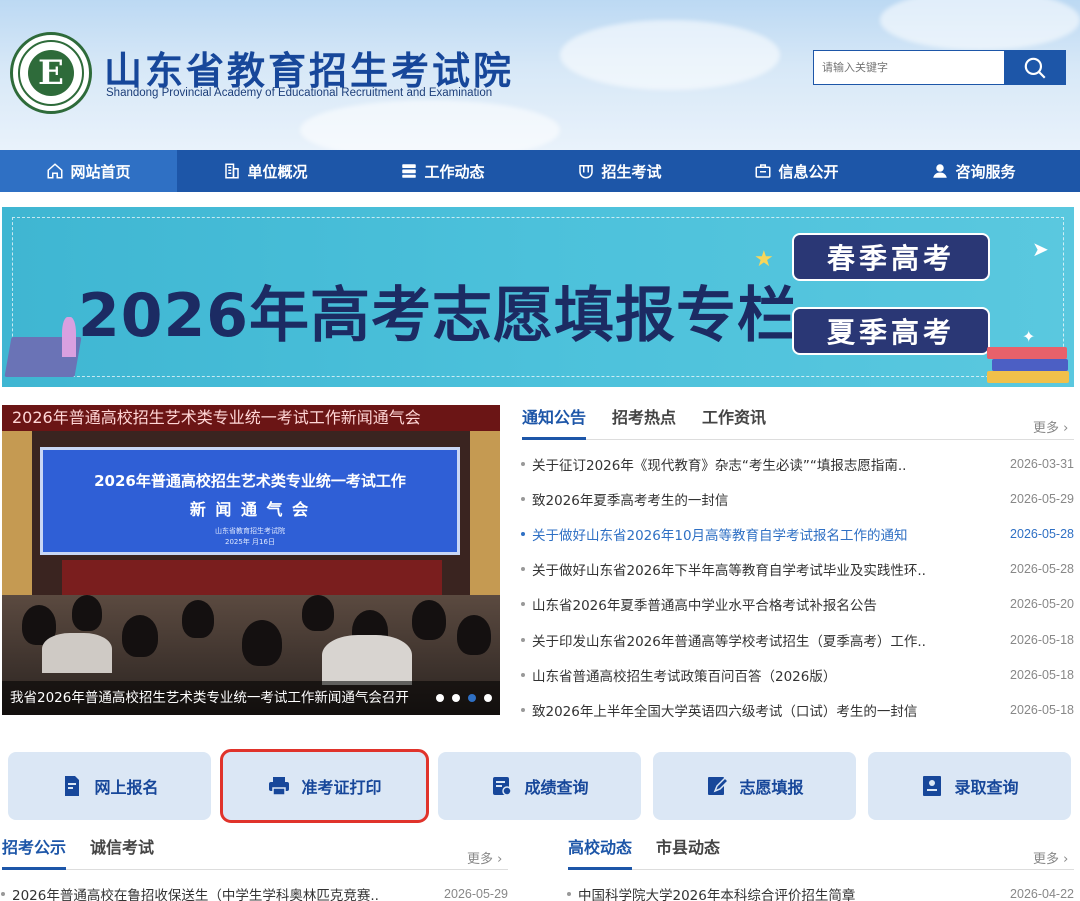  I want to click on notice-title: 山东省普通高校招生考试政策百问百答（2026版）, so click(678, 675).